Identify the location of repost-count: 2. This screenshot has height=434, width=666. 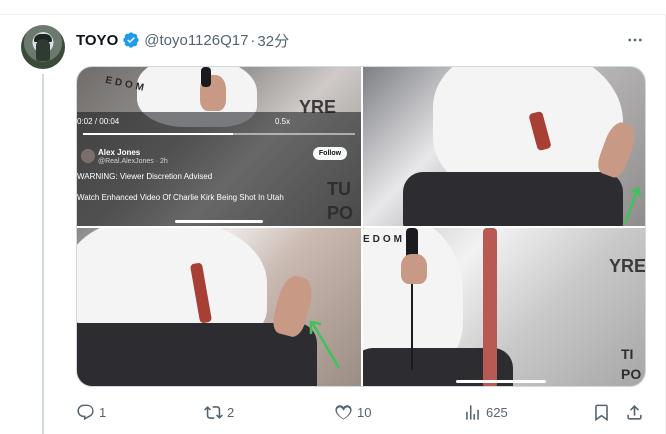
(231, 412).